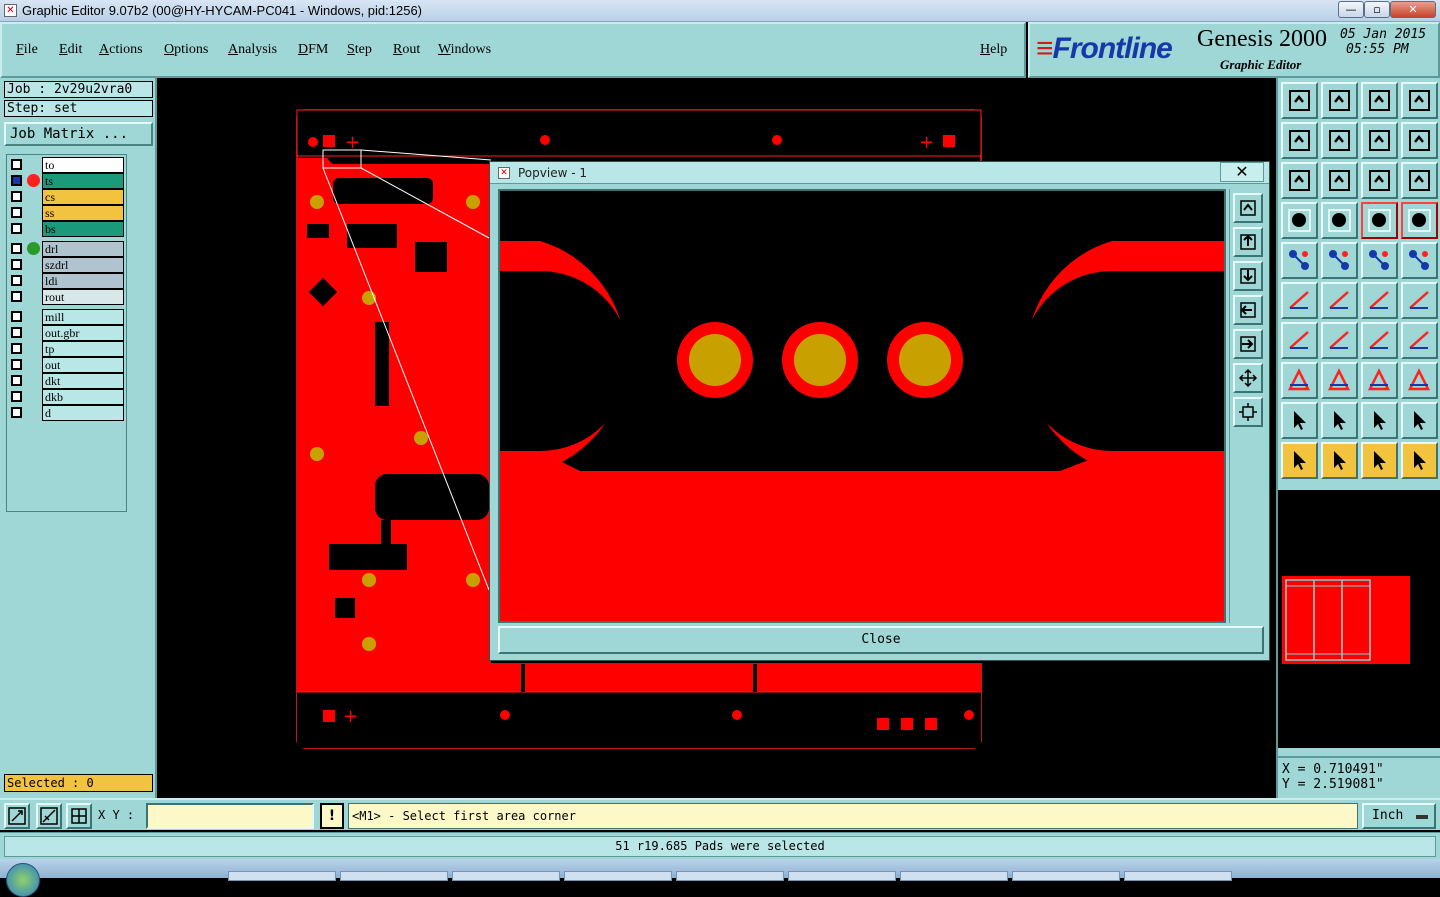  I want to click on popview-pan-down-button, so click(1248, 276).